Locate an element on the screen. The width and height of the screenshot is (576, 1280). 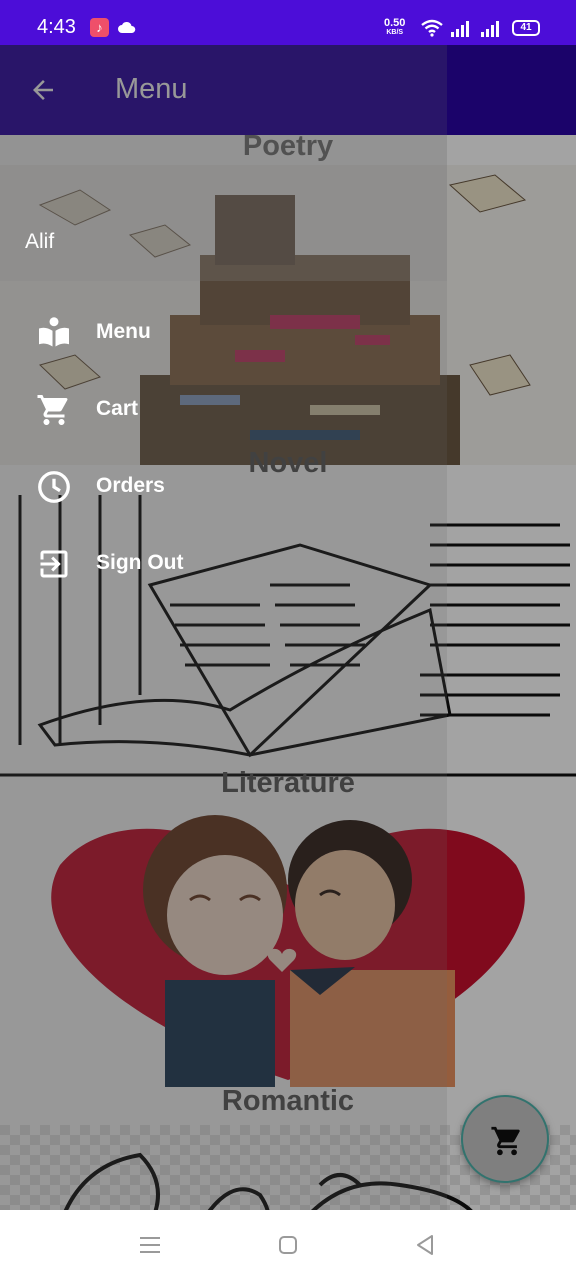
drawer-item-cart: Cart is located at coordinates (223, 410).